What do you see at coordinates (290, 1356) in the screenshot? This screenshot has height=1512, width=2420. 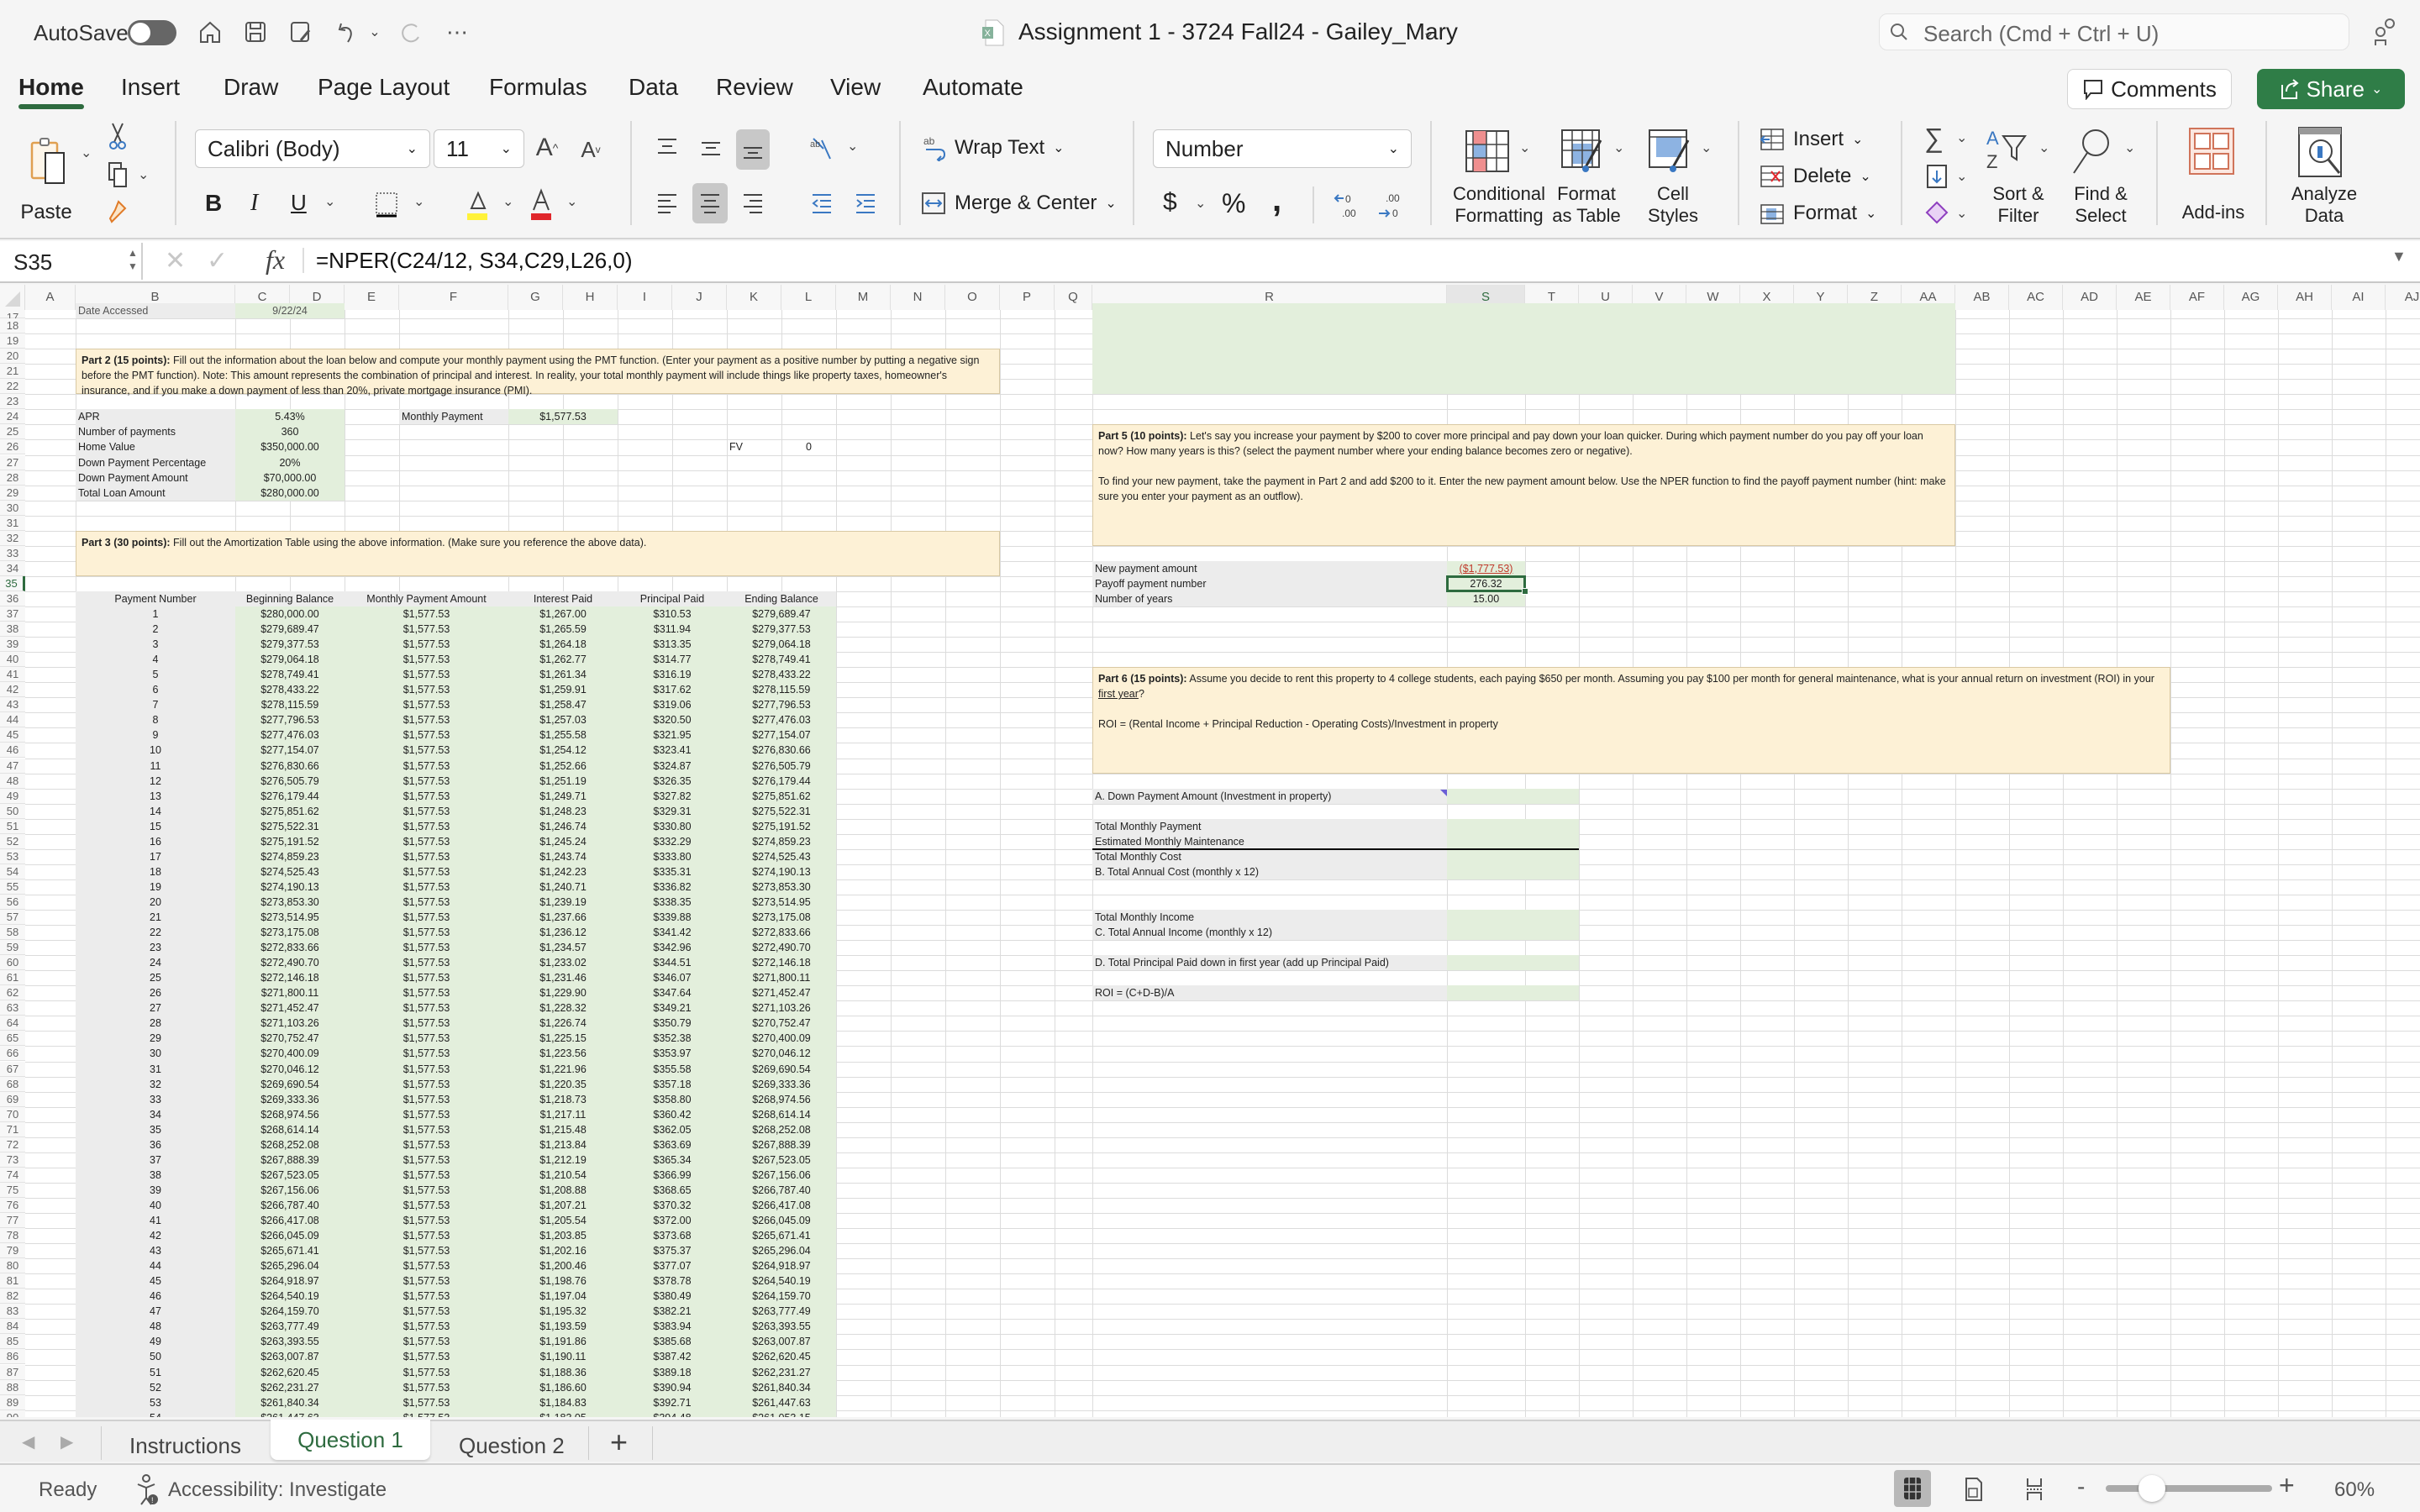 I see `amortization-cell: $263,007.87` at bounding box center [290, 1356].